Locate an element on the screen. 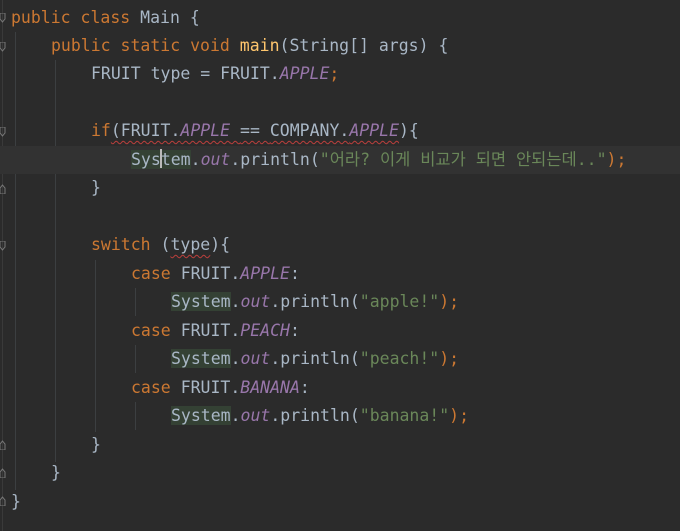  code-text: ( is located at coordinates (165, 244).